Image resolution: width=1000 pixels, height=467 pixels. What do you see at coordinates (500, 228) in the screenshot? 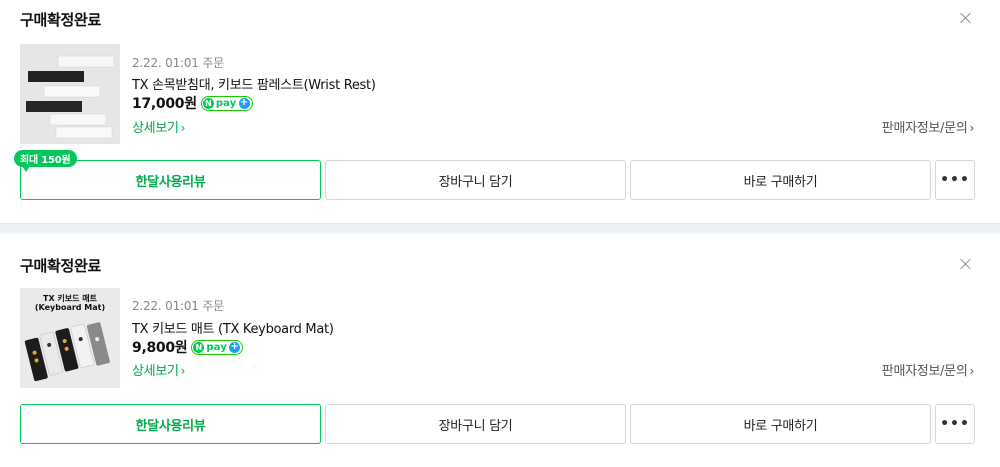
I see `section-divider` at bounding box center [500, 228].